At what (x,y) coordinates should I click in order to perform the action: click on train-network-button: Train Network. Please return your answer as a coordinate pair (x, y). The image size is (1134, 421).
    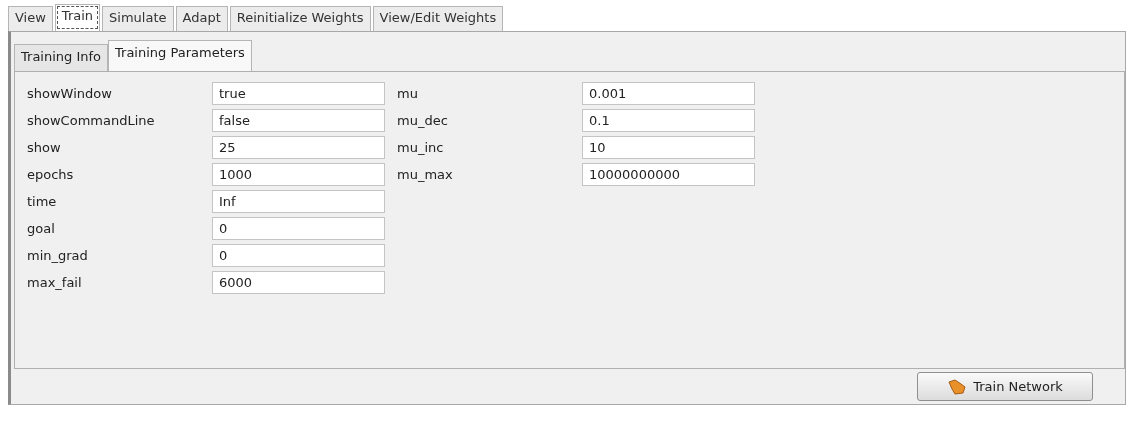
    Looking at the image, I should click on (1005, 386).